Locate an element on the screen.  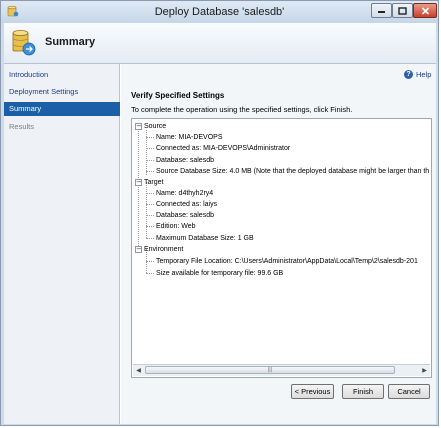
scroll-right-icon: ▶ is located at coordinates (424, 370).